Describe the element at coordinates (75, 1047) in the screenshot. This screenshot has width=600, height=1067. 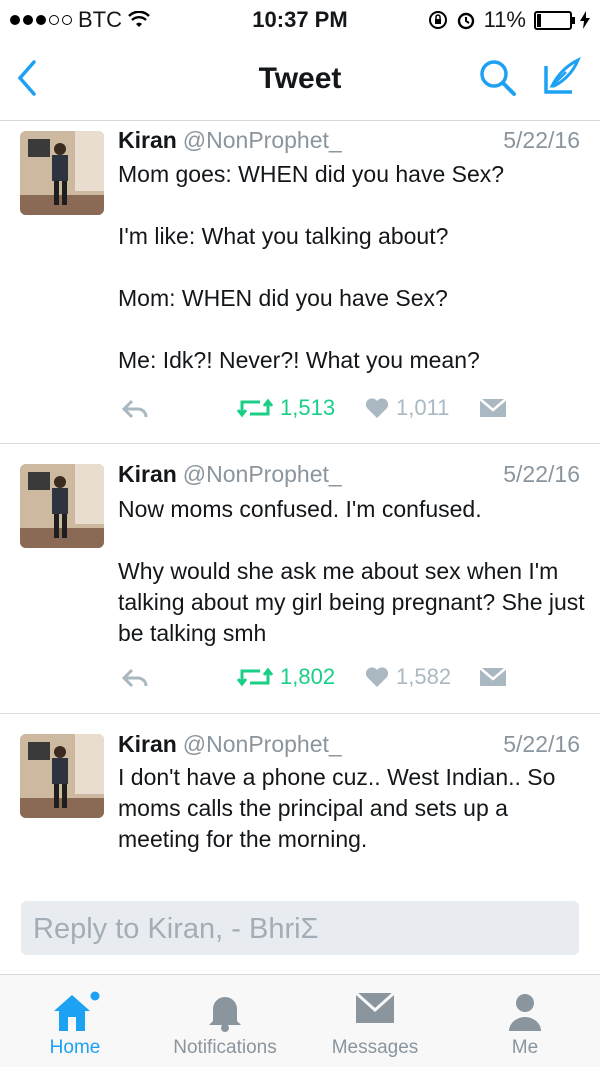
I see `tab-label: Home` at that location.